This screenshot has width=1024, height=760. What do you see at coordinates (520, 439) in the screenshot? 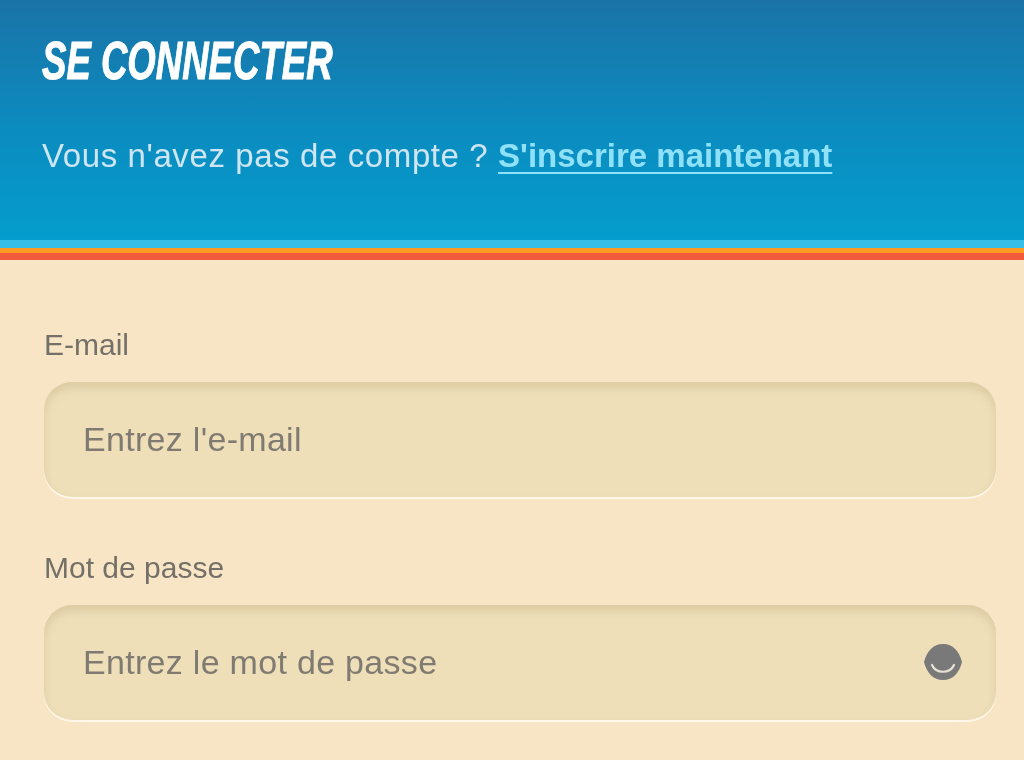
I see `email-field: Entrez l'e-mail` at bounding box center [520, 439].